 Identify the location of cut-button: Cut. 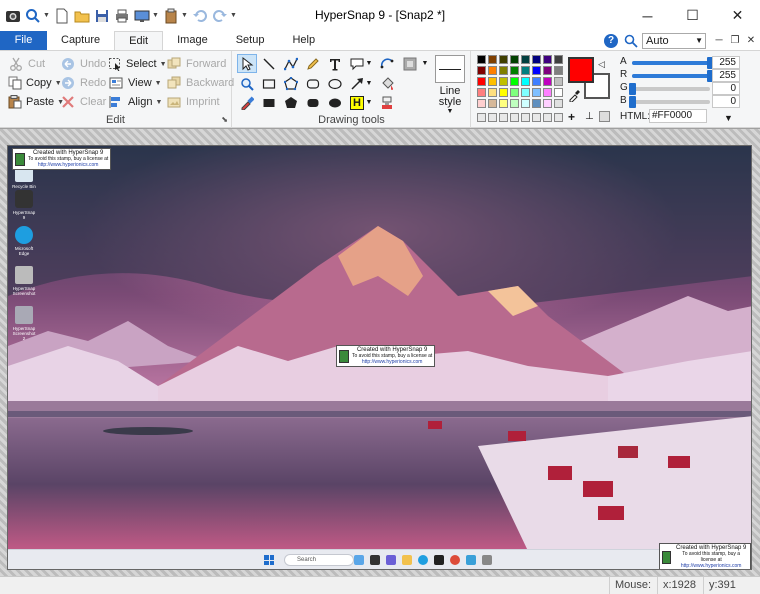
(34, 64).